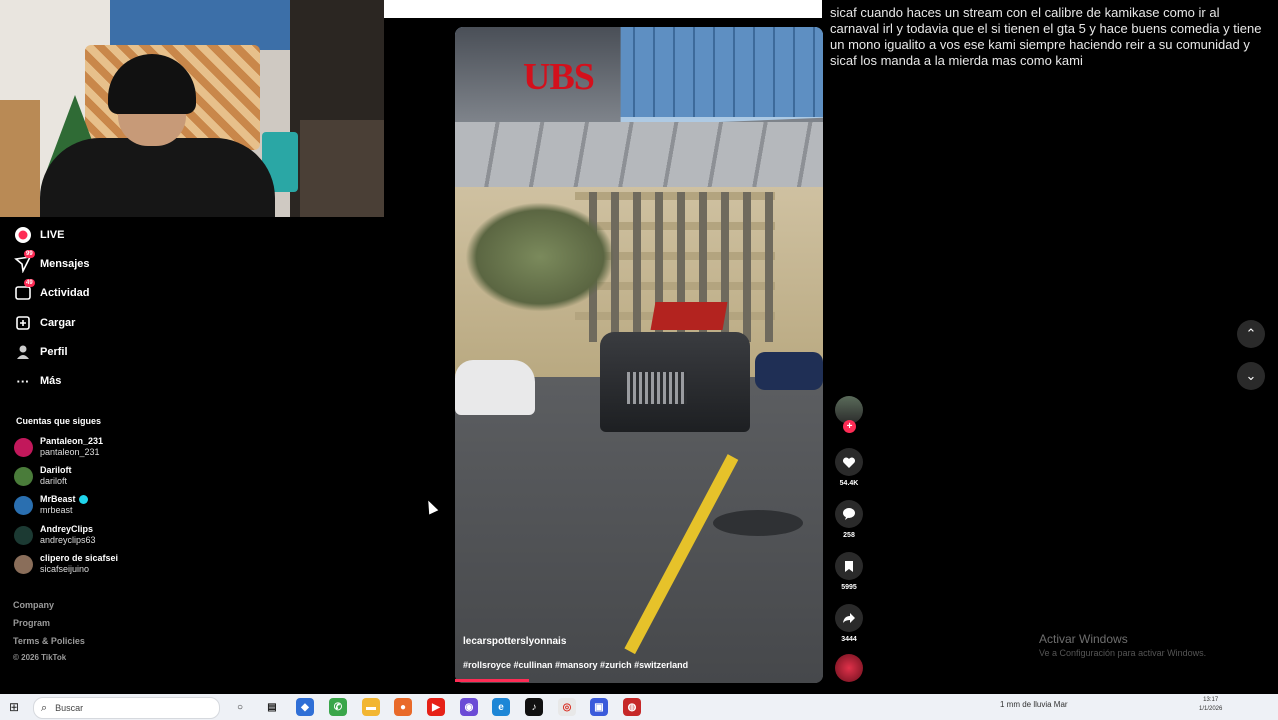 The image size is (1278, 720). Describe the element at coordinates (1034, 704) in the screenshot. I see `weather-widget: 1 mm de lluvia Mar` at that location.